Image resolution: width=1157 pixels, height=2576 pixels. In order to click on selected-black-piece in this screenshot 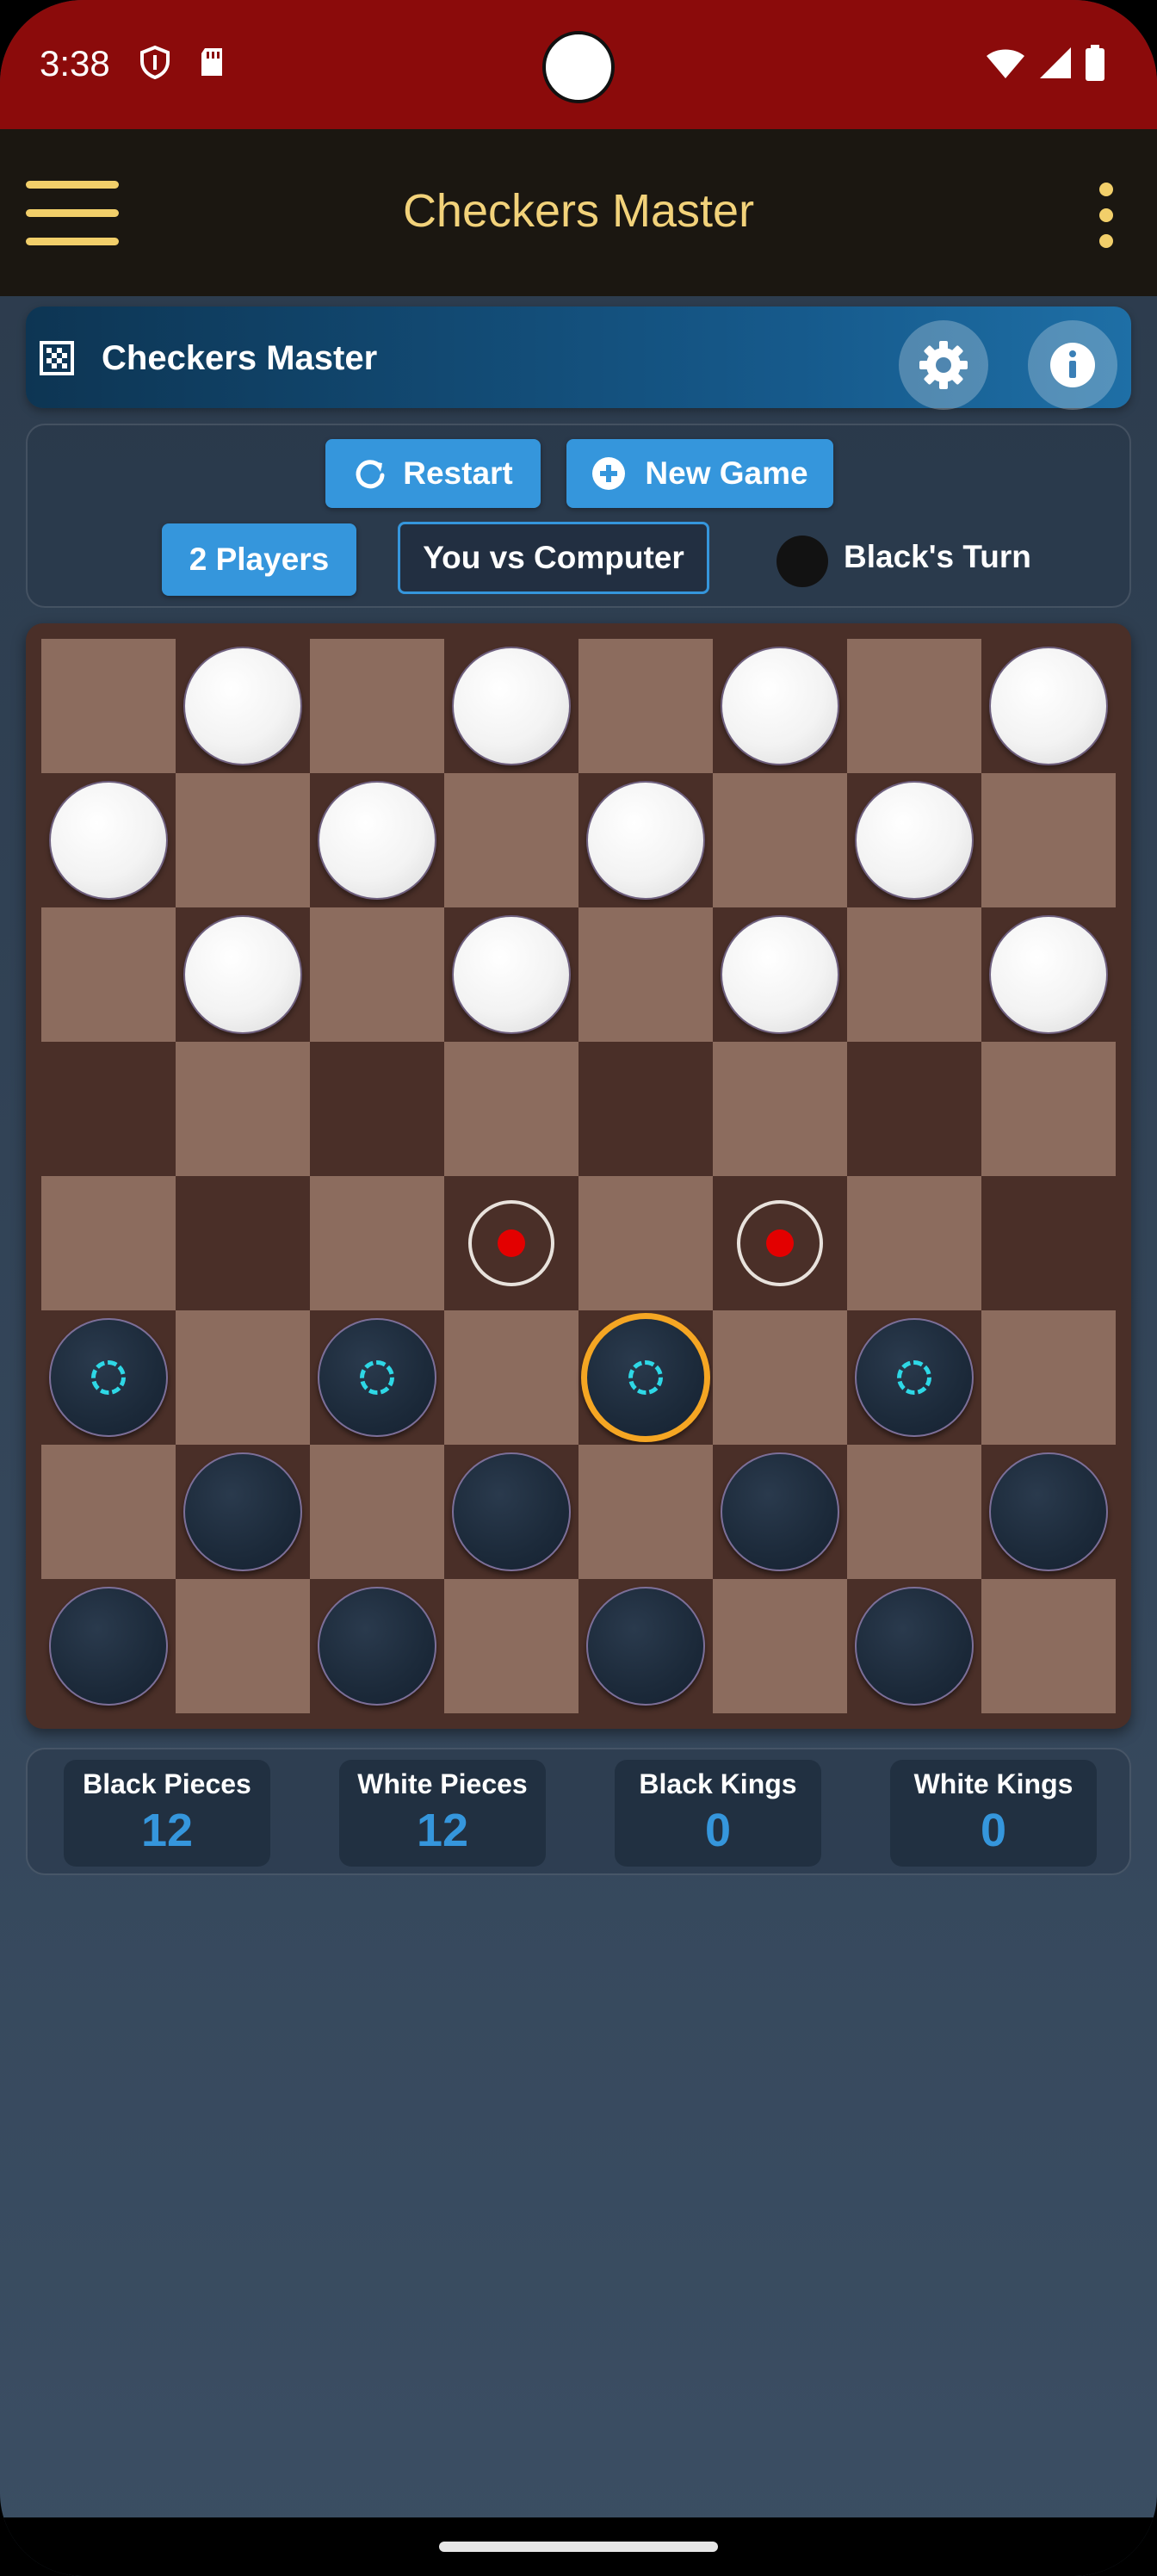, I will do `click(646, 1378)`.